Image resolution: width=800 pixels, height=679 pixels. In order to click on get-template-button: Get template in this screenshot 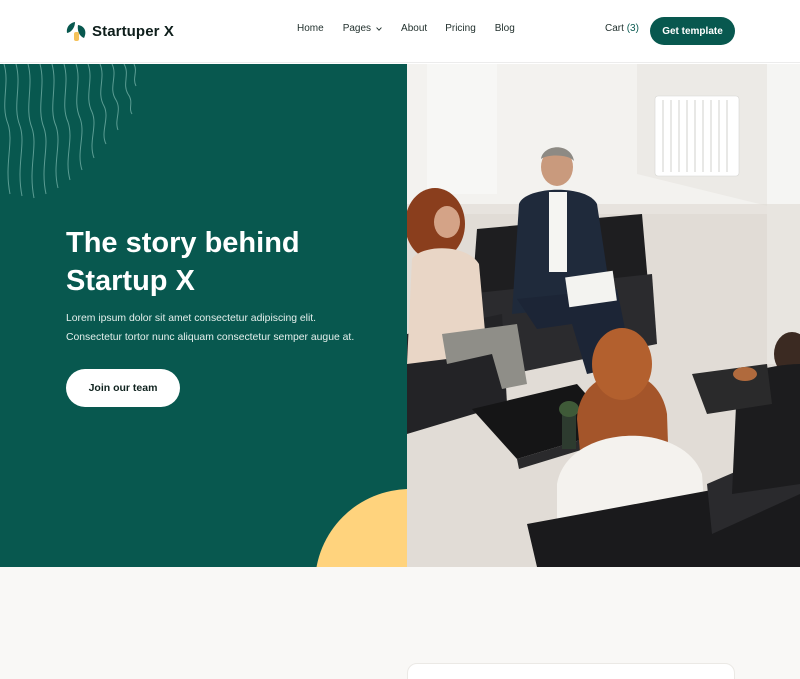, I will do `click(692, 31)`.